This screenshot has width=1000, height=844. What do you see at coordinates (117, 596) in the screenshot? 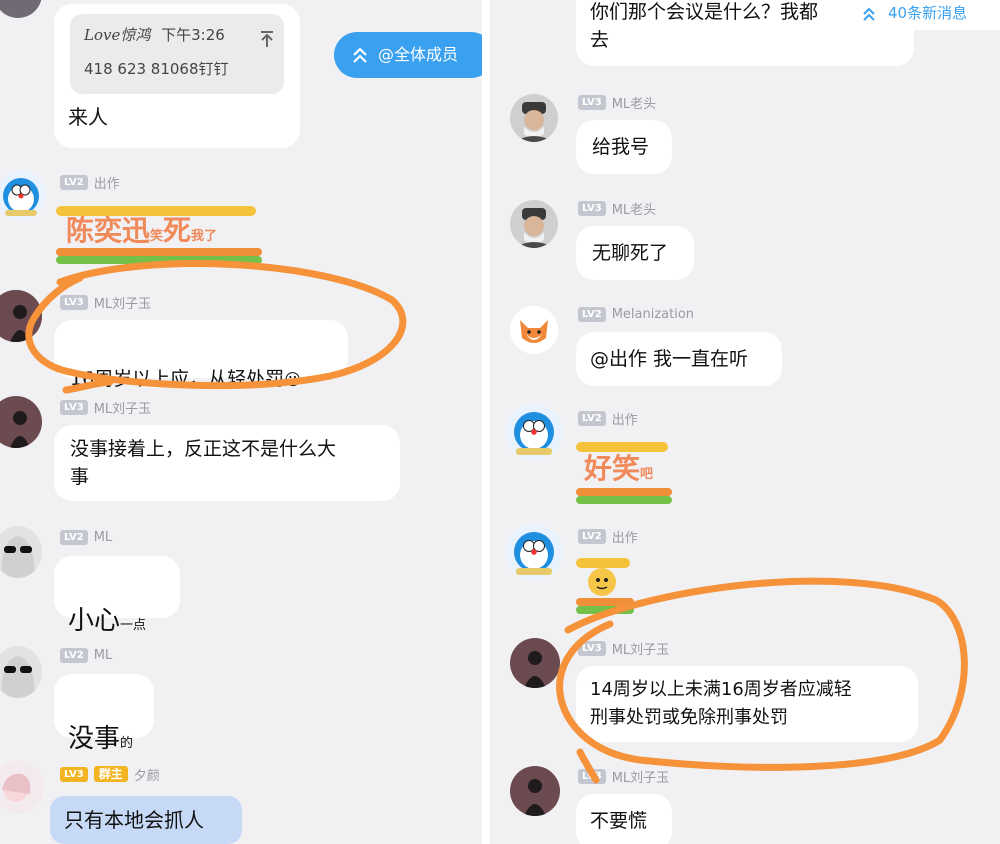
I see `message-bubble: 小心一点` at bounding box center [117, 596].